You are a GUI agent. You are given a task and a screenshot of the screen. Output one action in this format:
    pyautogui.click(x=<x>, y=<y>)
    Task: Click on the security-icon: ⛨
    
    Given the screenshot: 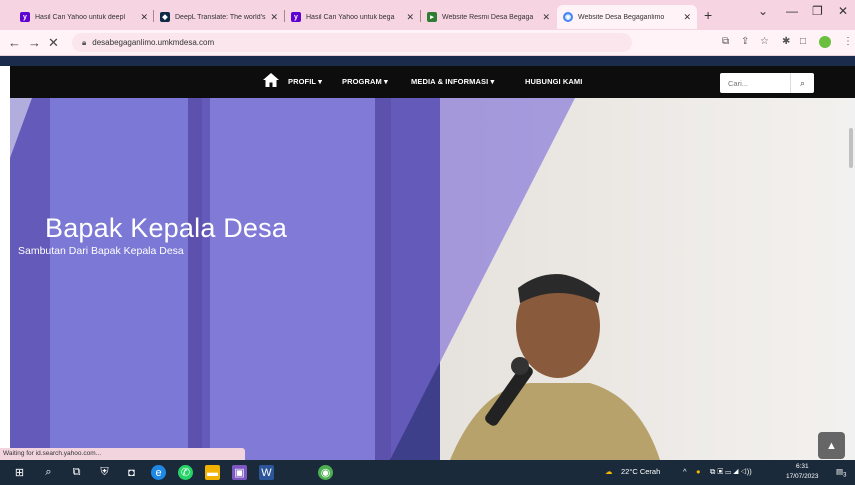 What is the action you would take?
    pyautogui.click(x=104, y=472)
    